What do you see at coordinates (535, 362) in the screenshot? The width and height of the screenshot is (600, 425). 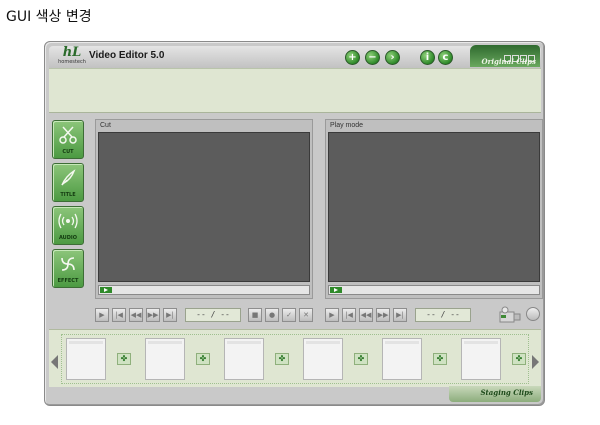 I see `scroll-right-icon` at bounding box center [535, 362].